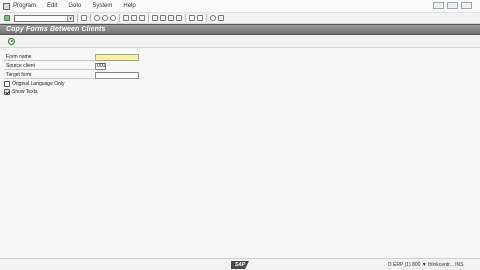 The image size is (480, 270). I want to click on original-language-only-row: Original Language Only, so click(34, 84).